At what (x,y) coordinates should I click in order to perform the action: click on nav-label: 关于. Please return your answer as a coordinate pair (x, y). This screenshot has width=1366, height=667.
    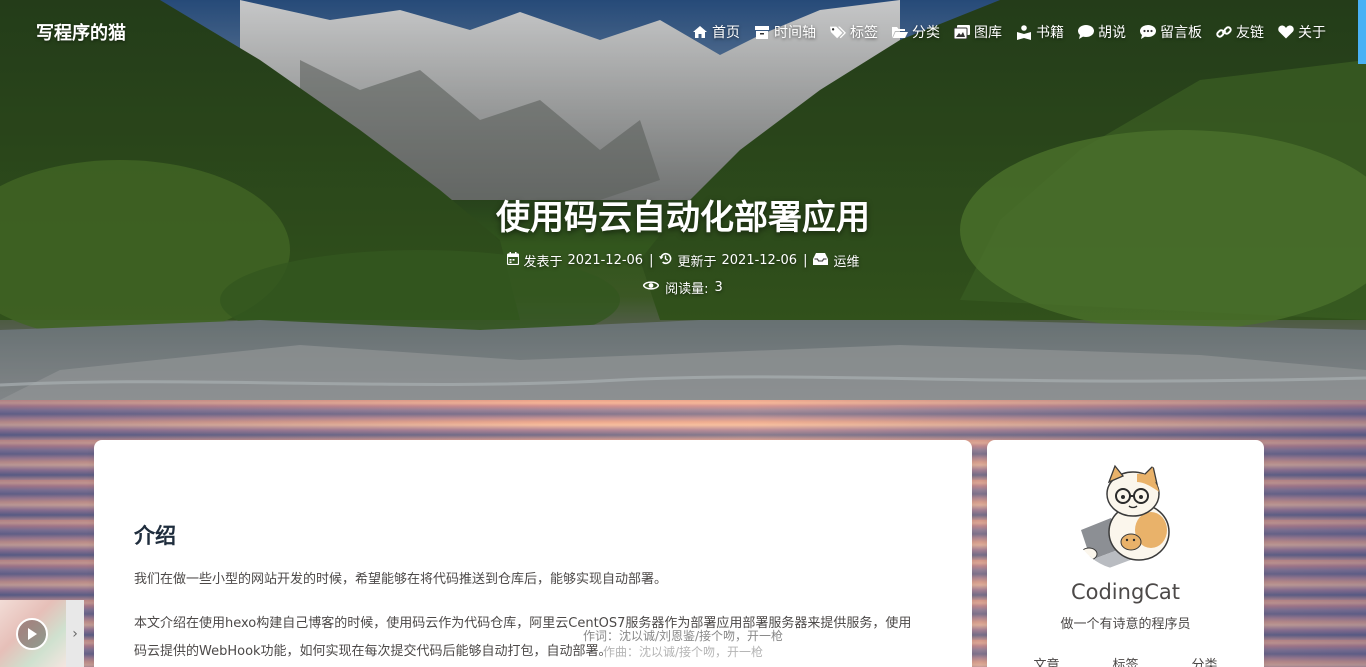
    Looking at the image, I should click on (1312, 33).